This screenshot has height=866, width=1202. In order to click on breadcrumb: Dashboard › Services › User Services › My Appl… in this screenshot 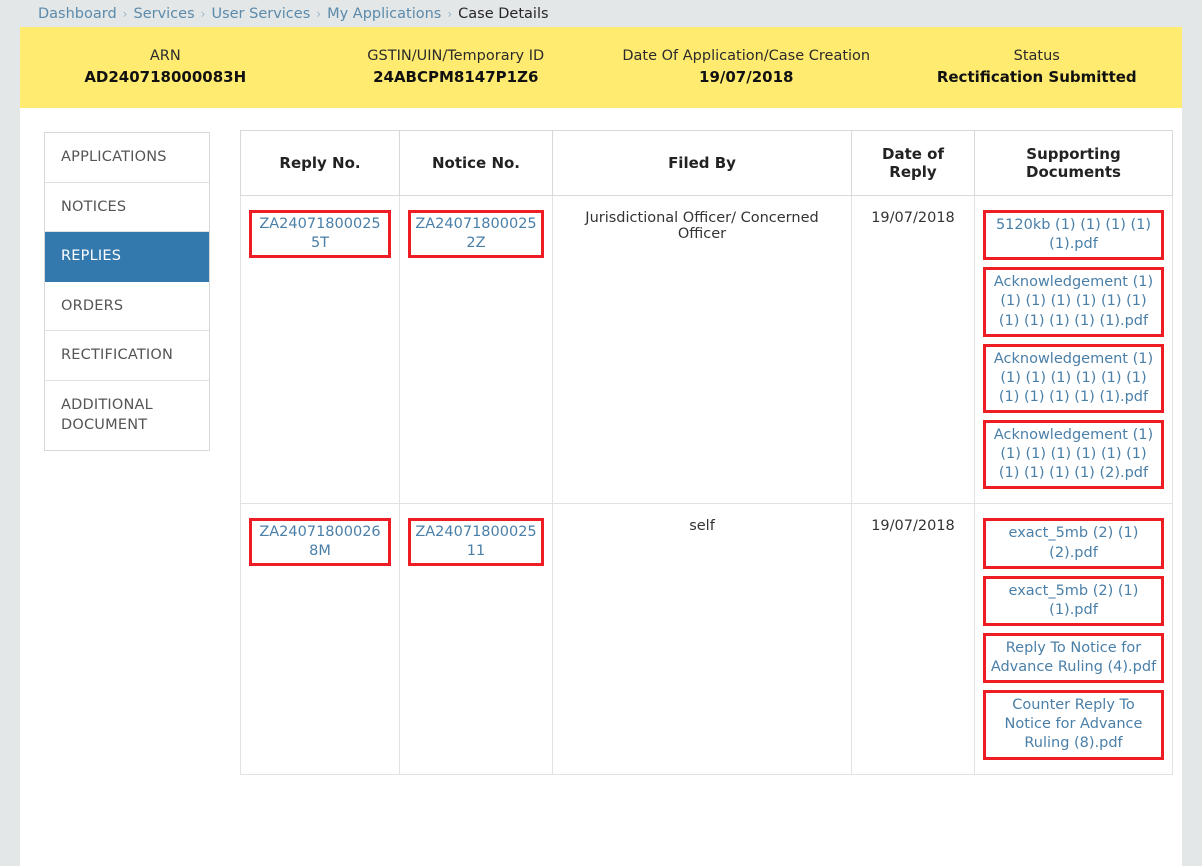, I will do `click(601, 13)`.